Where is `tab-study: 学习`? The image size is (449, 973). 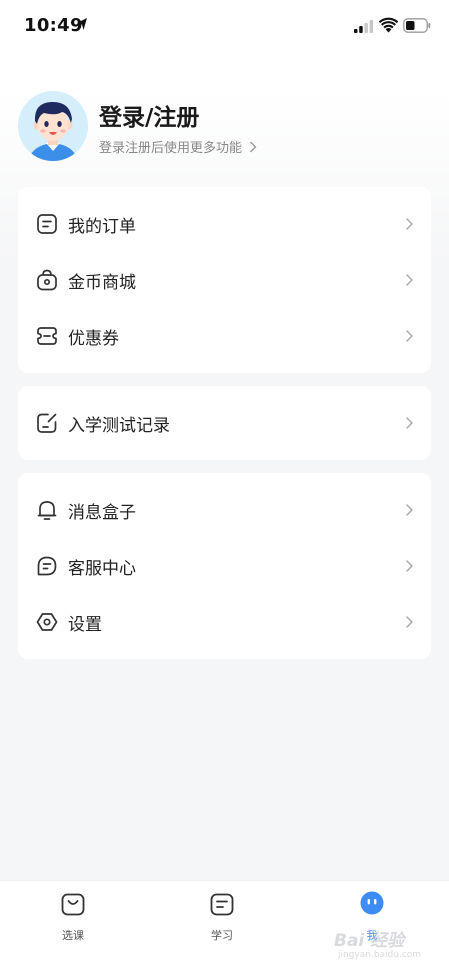 tab-study: 学习 is located at coordinates (222, 921).